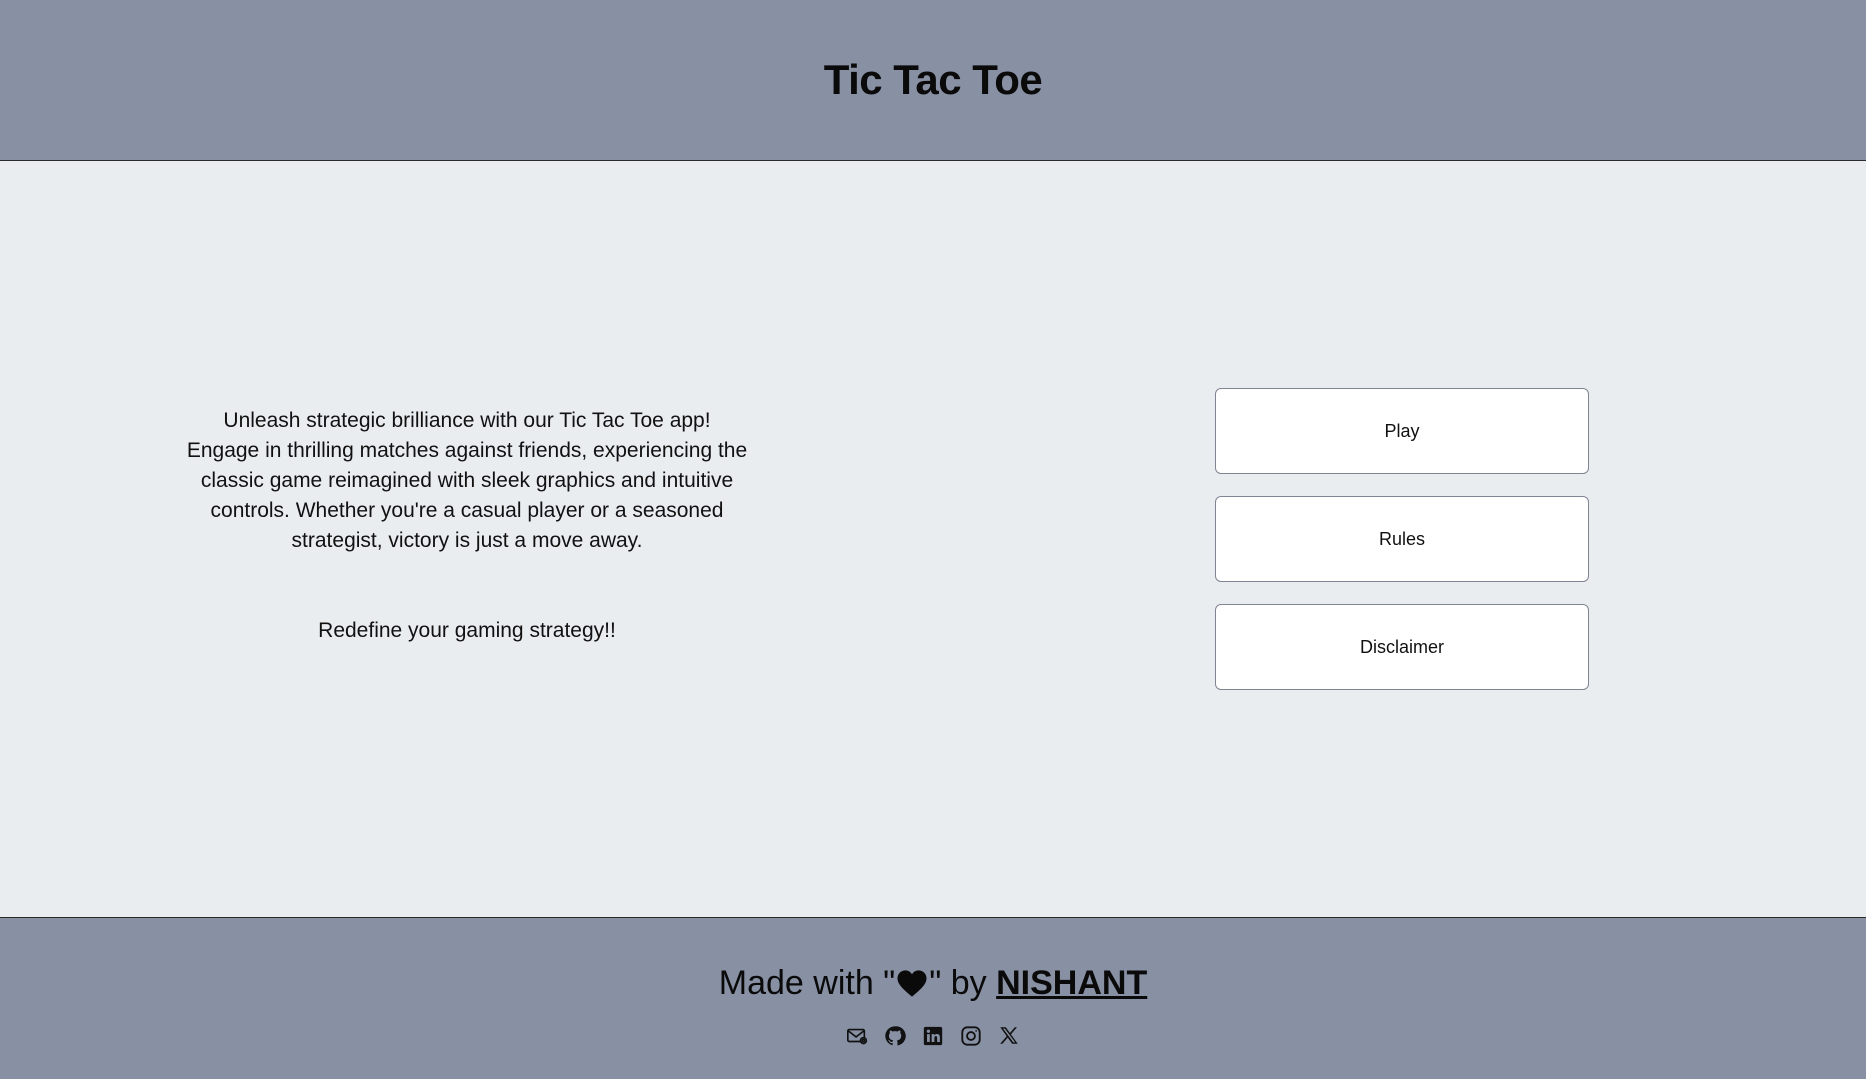  I want to click on intro-tagline: Redefine your gaming strategy!!, so click(467, 630).